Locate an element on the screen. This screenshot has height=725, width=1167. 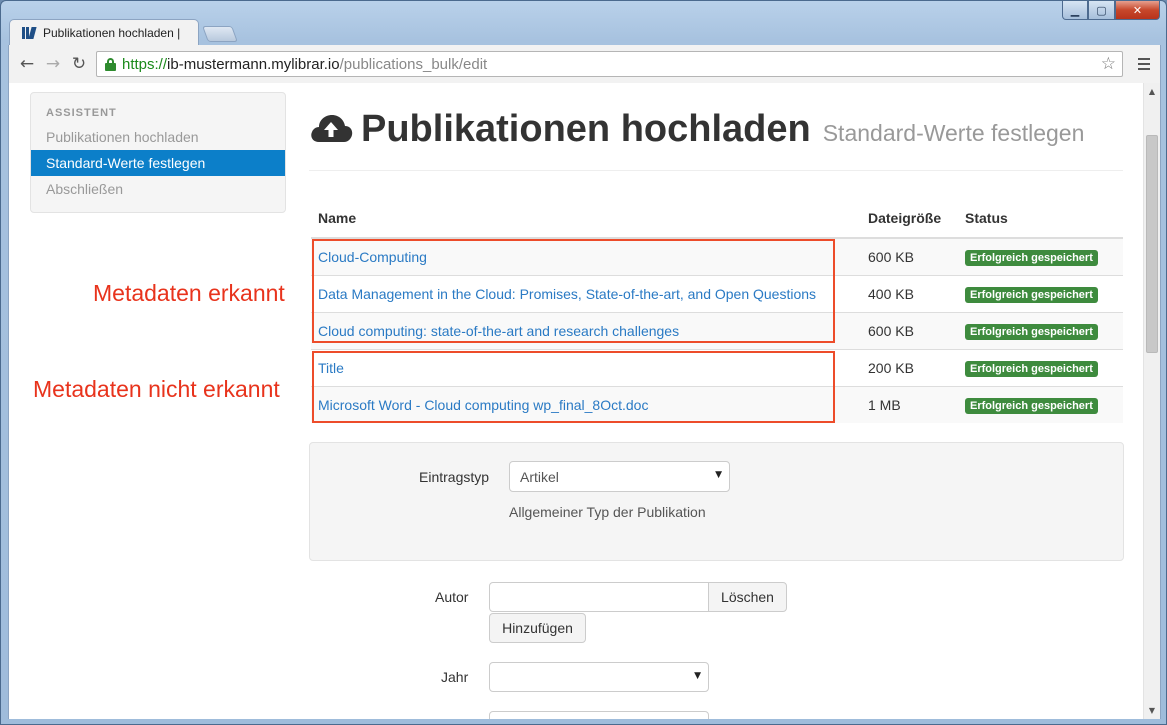
entry-type-help: Allgemeiner Typ der Publikation is located at coordinates (607, 512).